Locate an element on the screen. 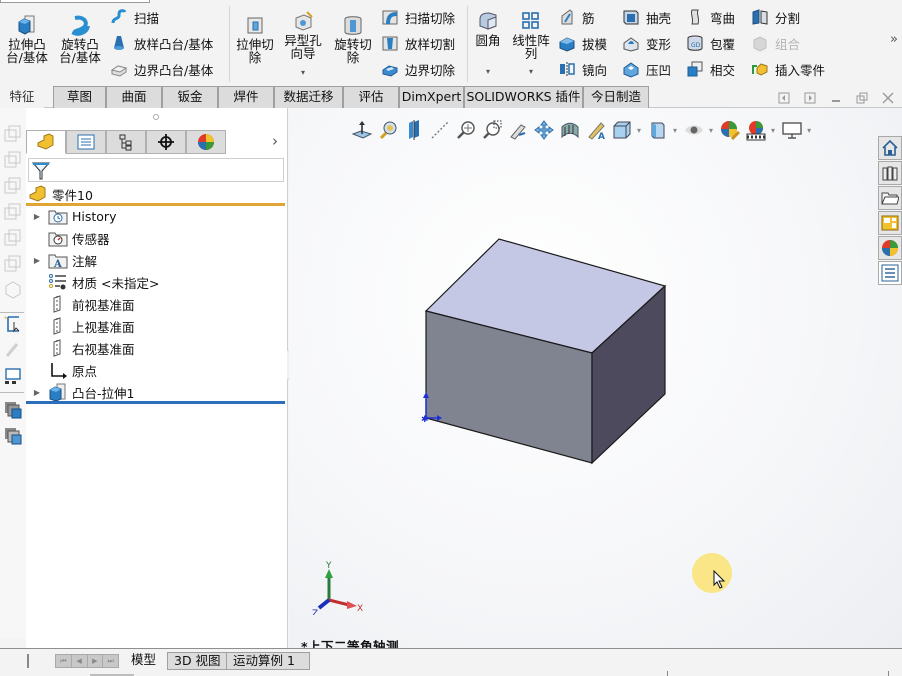 The width and height of the screenshot is (902, 676). view-front-icon is located at coordinates (13, 134).